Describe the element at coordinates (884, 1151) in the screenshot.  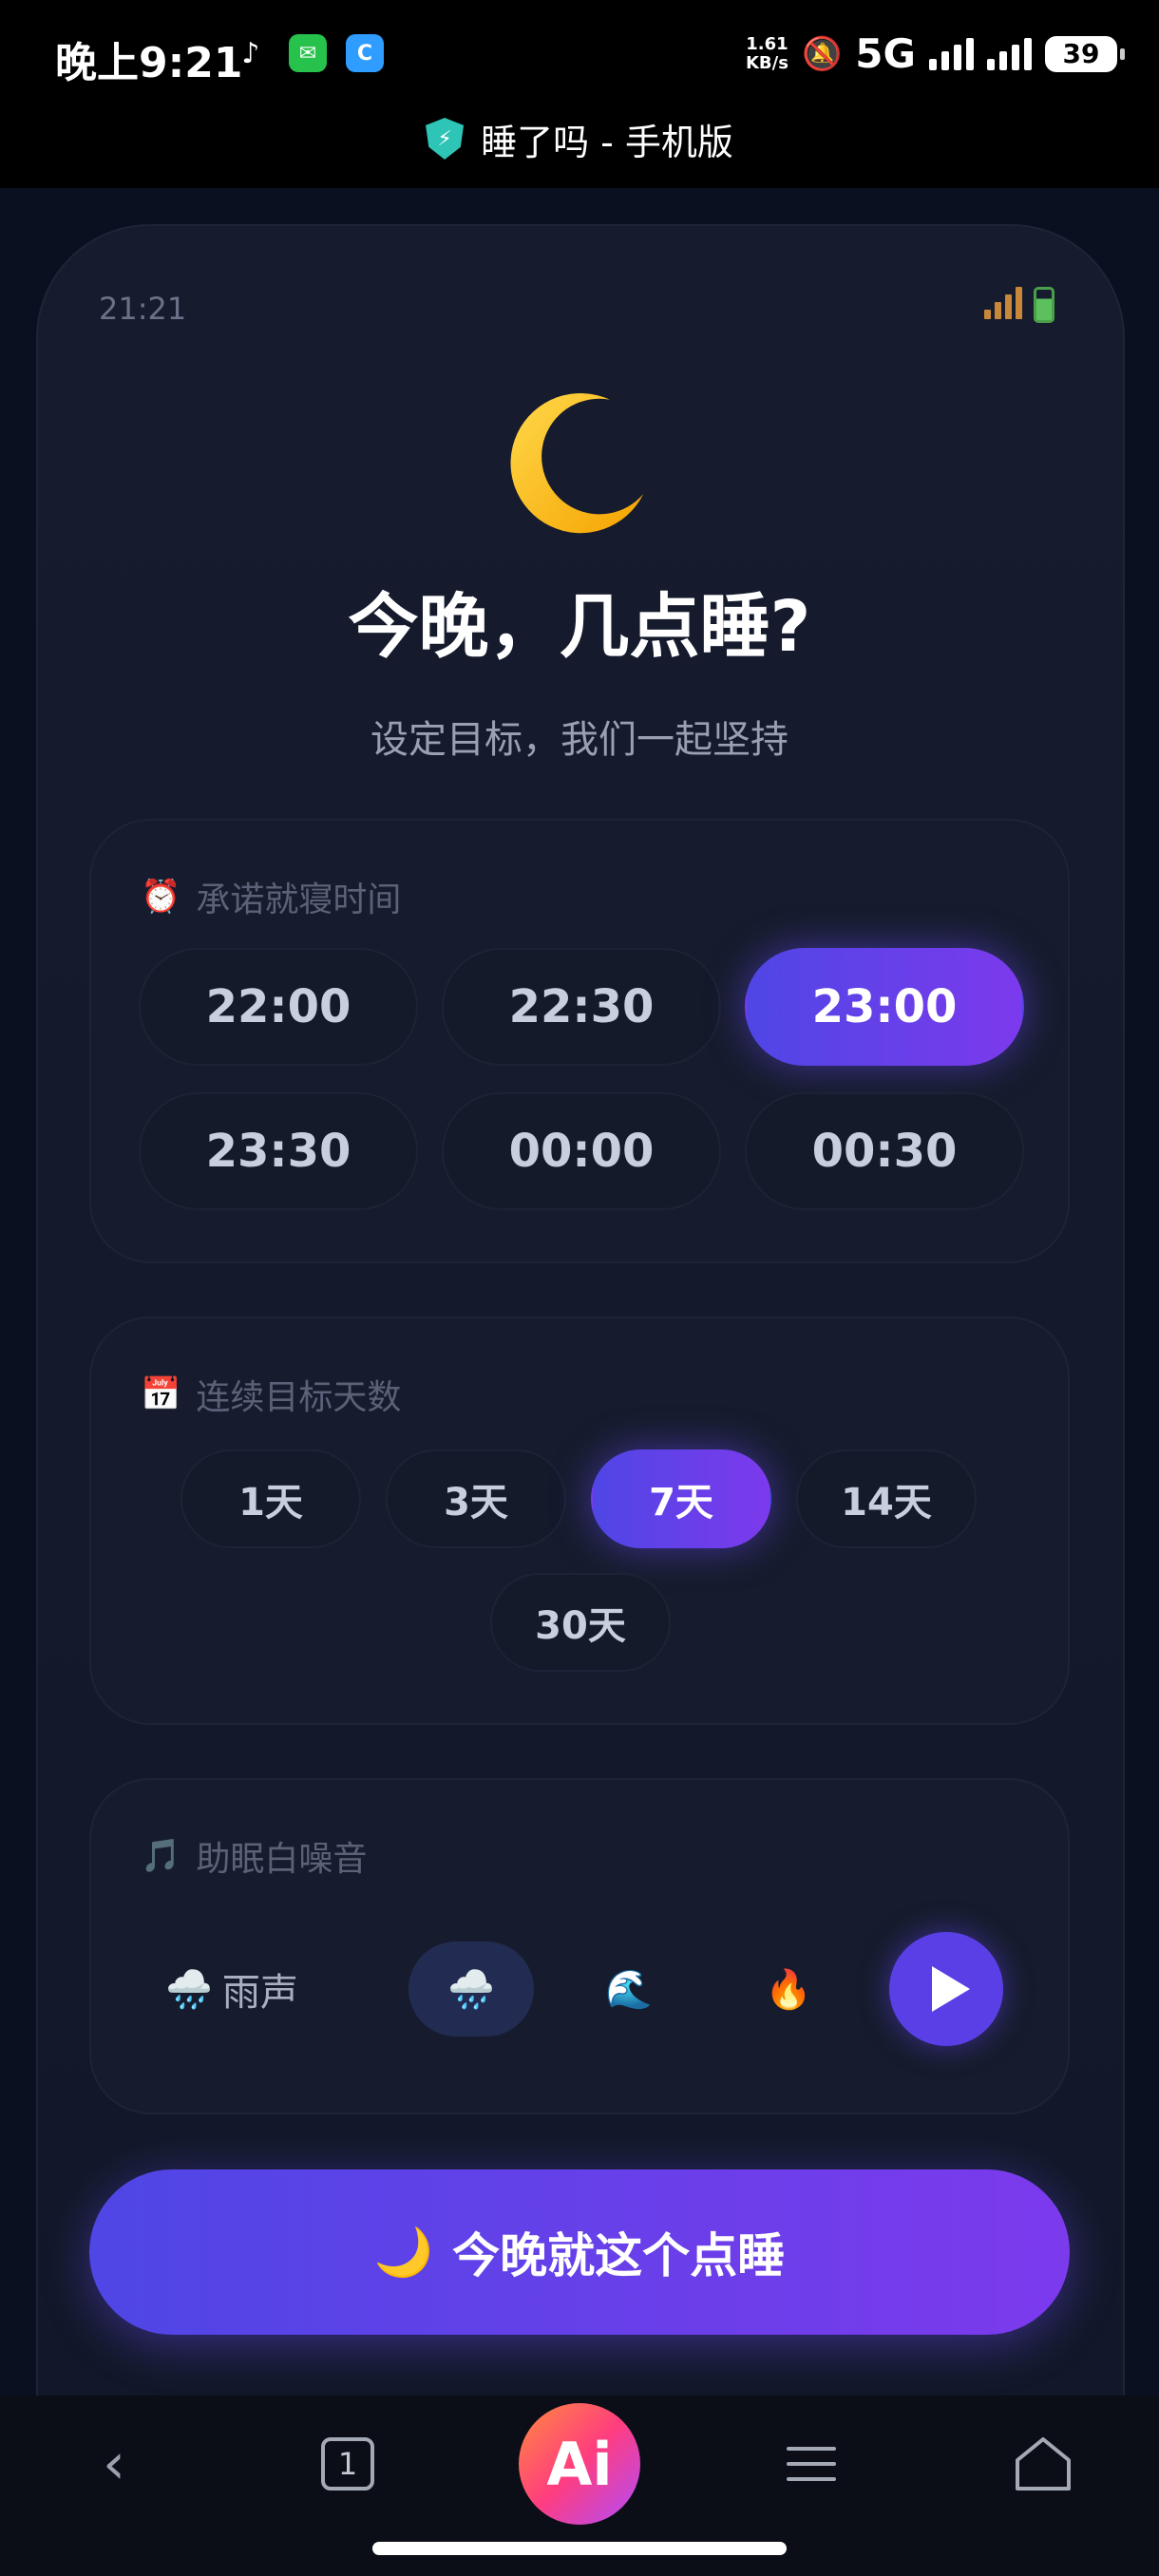
I see `bedtime-option-0030: 00:30` at that location.